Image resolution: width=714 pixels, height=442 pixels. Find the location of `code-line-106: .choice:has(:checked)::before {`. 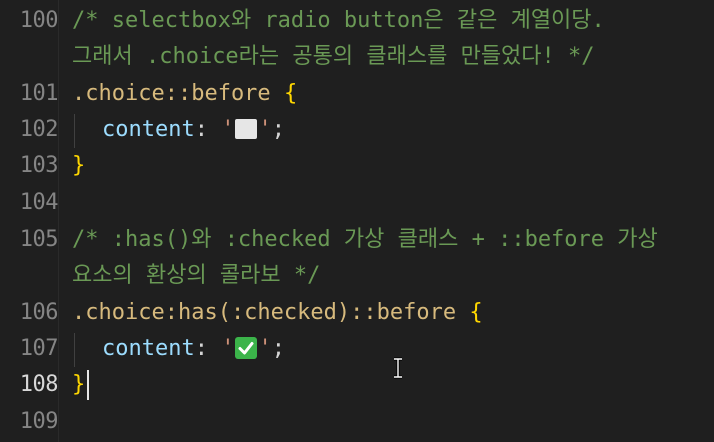

code-line-106: .choice:has(:checked)::before { is located at coordinates (277, 313).